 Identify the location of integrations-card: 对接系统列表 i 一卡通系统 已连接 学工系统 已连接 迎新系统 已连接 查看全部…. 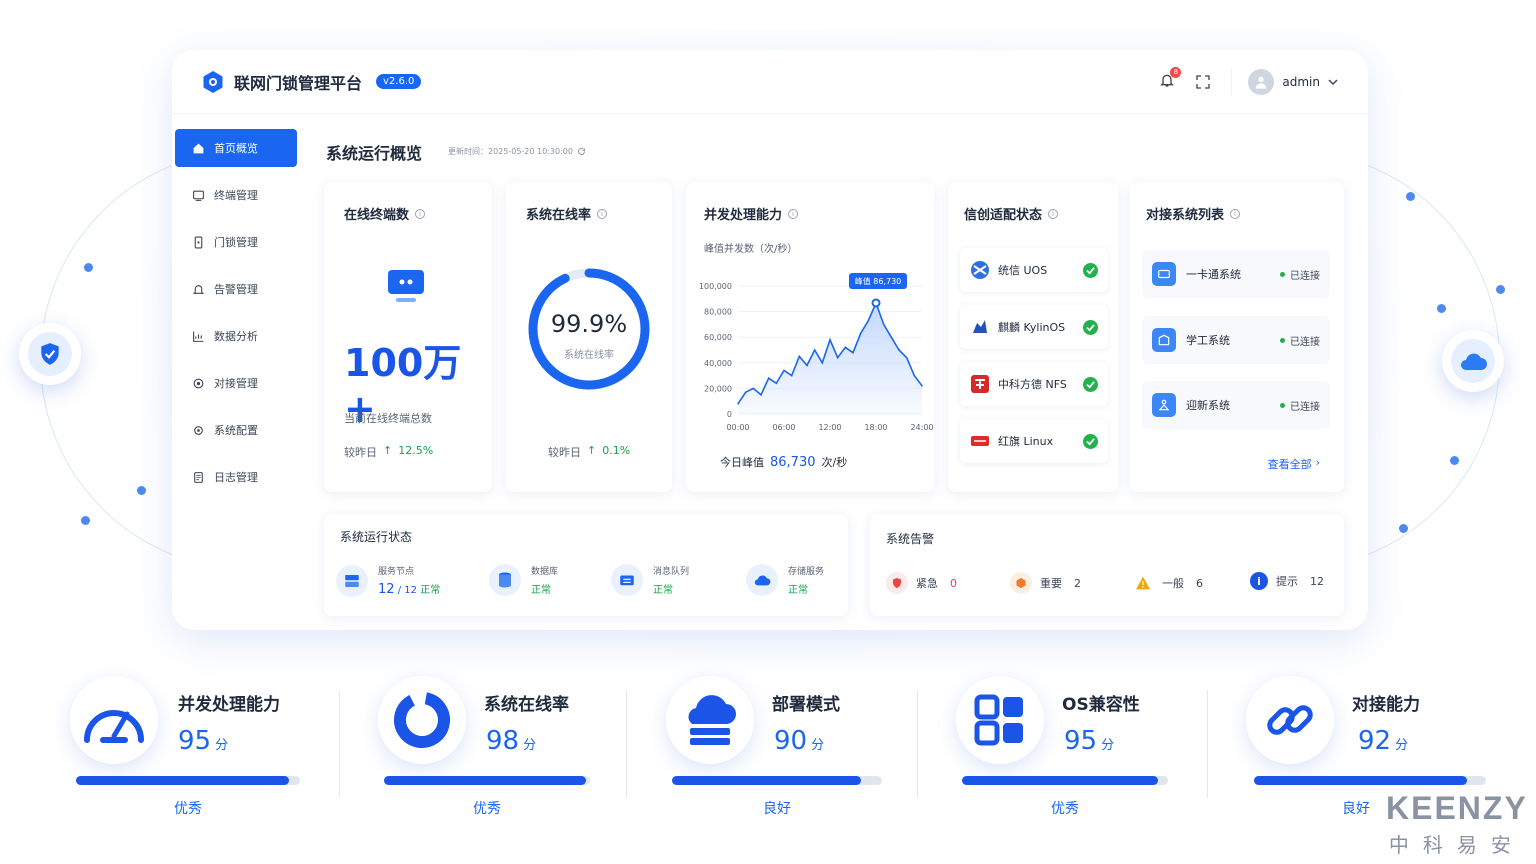
(1237, 337).